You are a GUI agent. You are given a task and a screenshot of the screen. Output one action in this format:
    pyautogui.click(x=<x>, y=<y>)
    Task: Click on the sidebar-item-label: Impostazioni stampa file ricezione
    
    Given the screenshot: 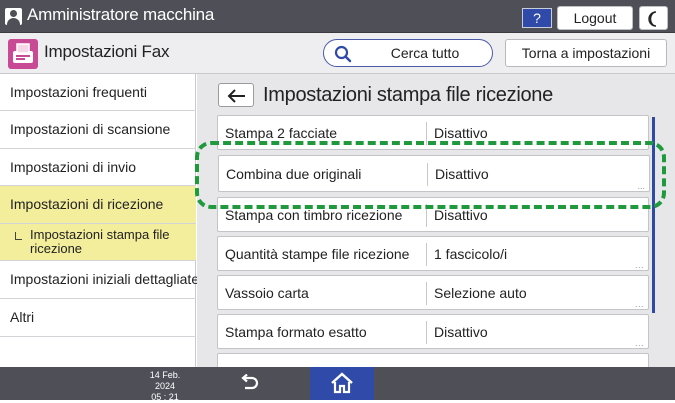 What is the action you would take?
    pyautogui.click(x=100, y=241)
    